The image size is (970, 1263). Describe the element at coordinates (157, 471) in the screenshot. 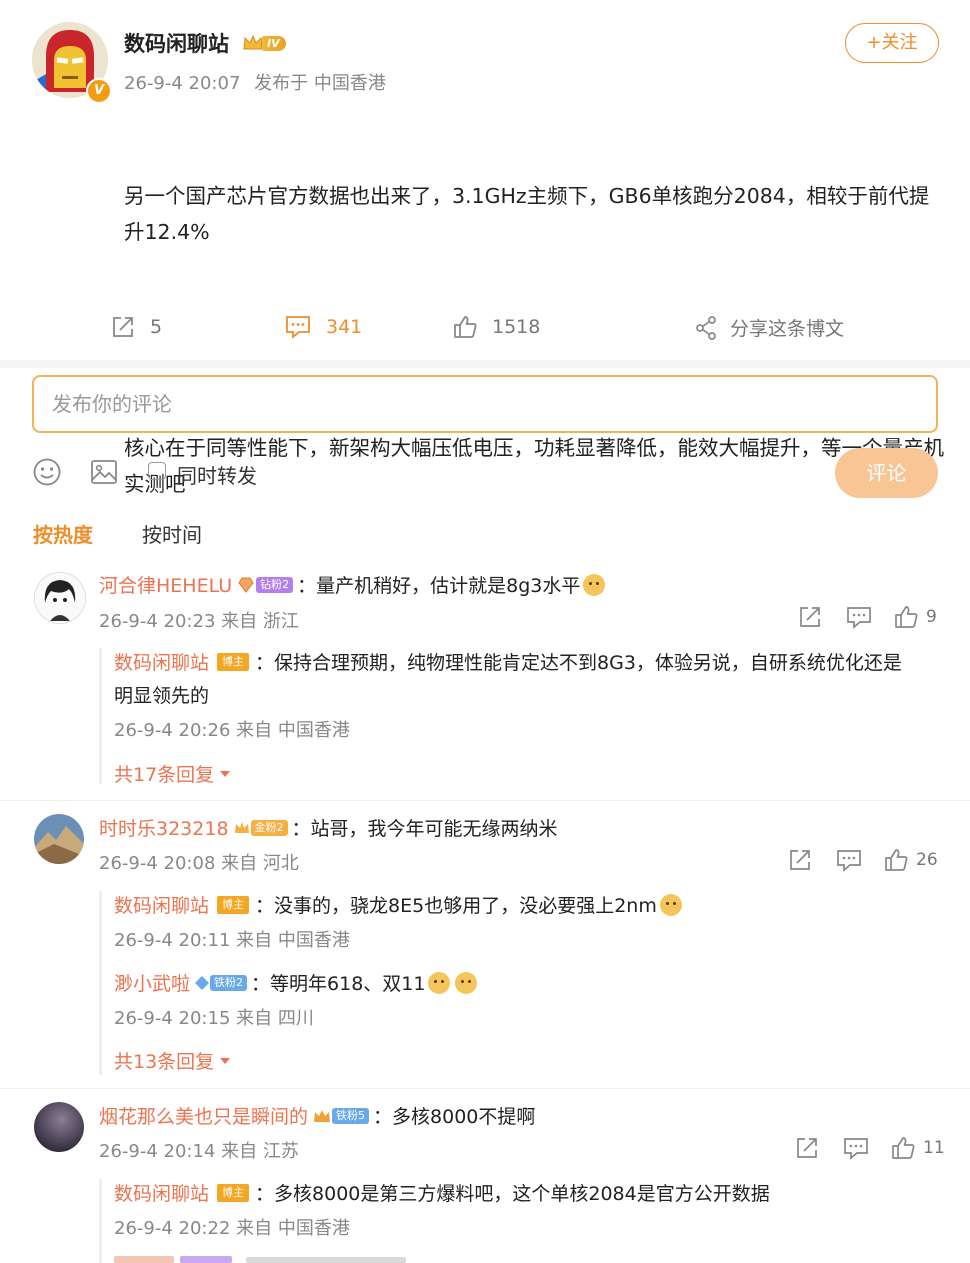

I see `repost-checkbox` at that location.